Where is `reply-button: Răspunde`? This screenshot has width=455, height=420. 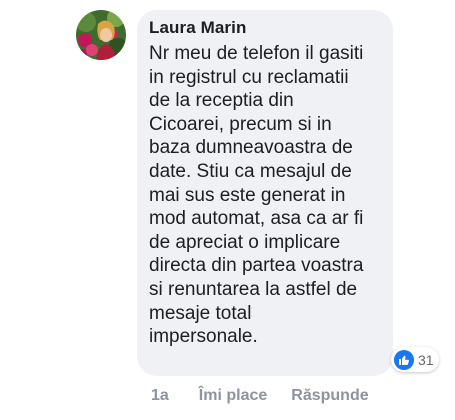 reply-button: Răspunde is located at coordinates (329, 396).